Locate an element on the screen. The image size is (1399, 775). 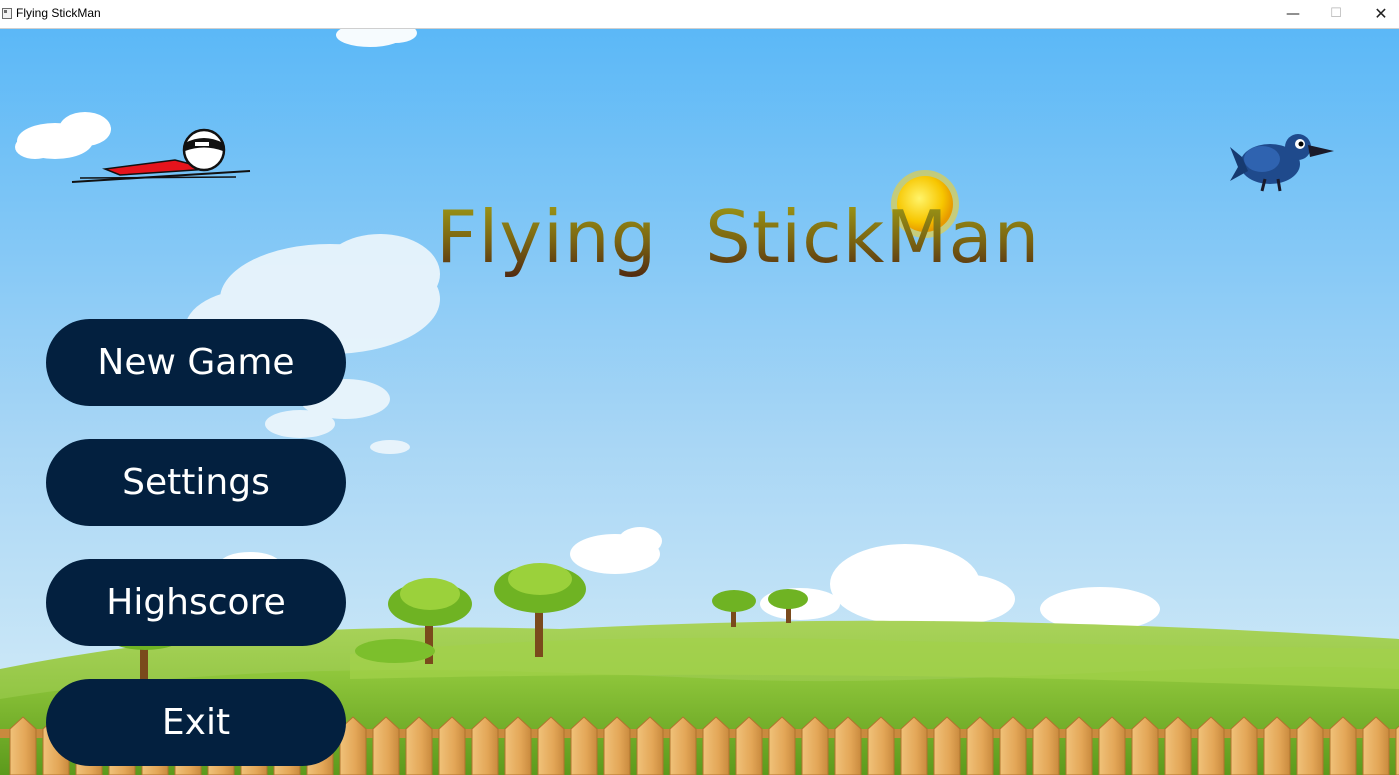
maximize-button: ☐ is located at coordinates (1336, 14).